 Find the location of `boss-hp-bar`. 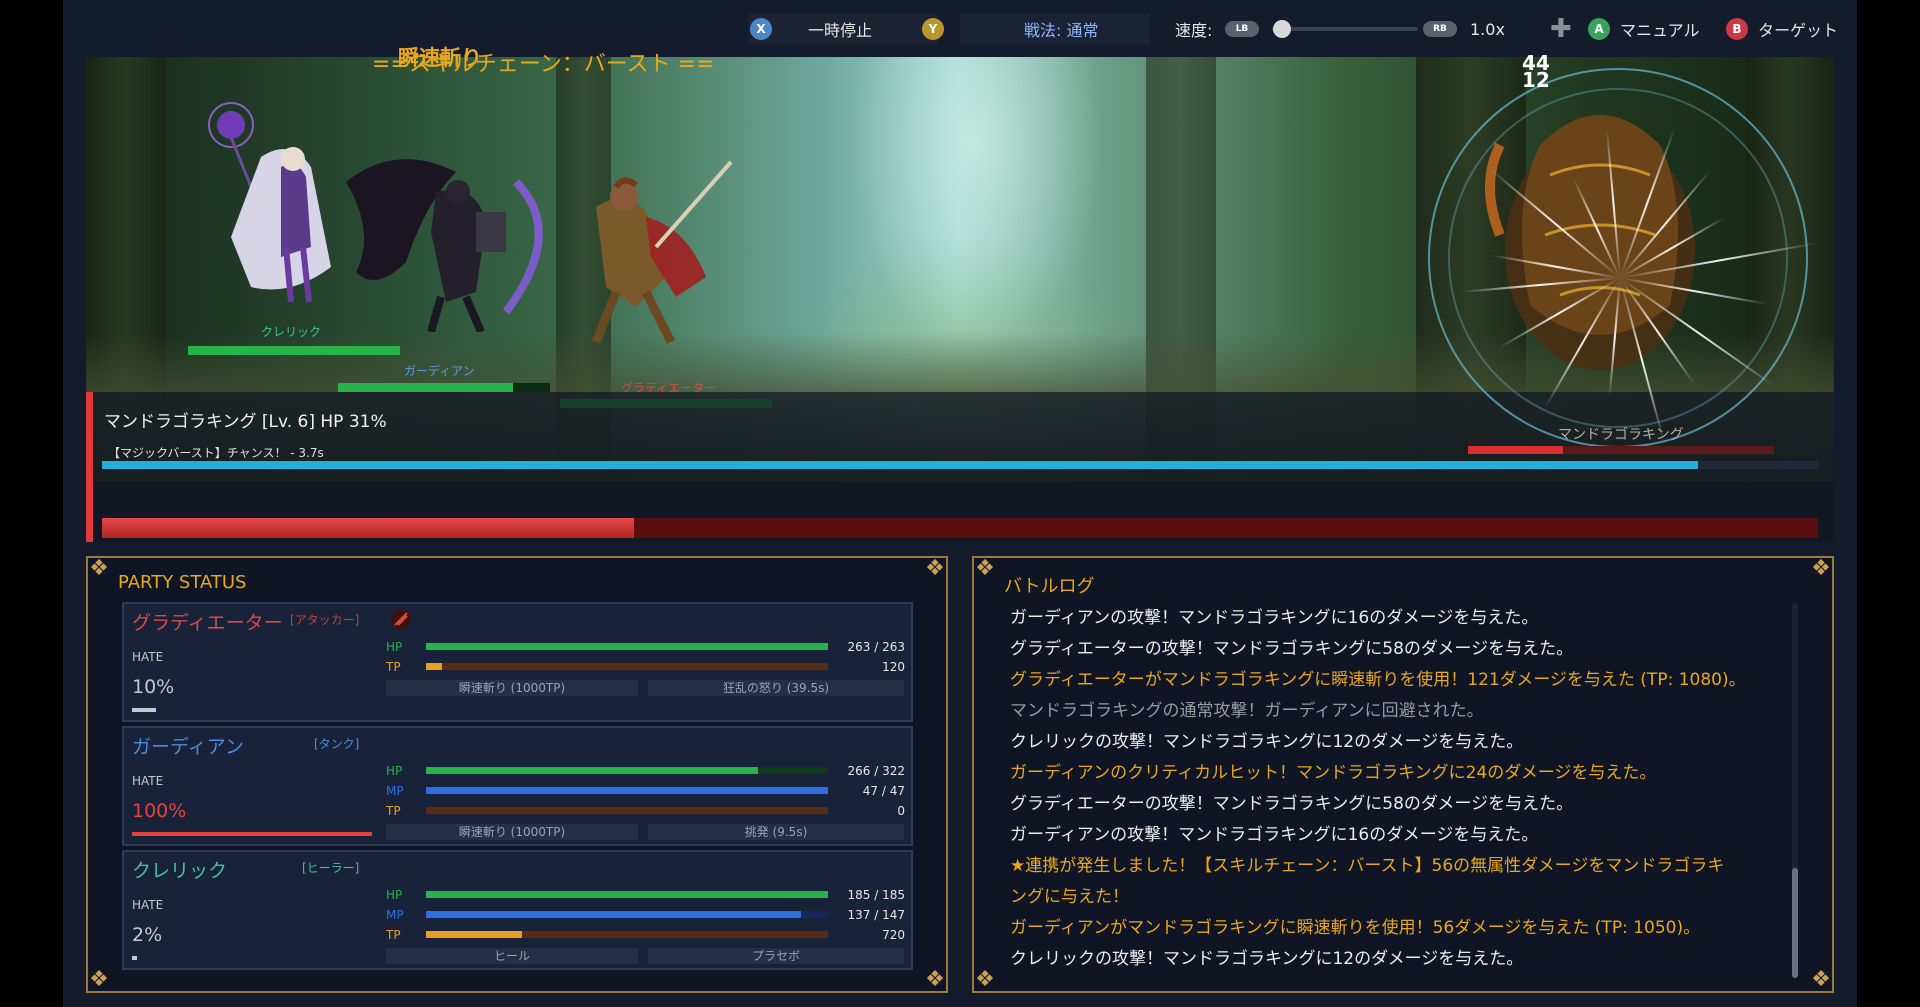

boss-hp-bar is located at coordinates (960, 528).